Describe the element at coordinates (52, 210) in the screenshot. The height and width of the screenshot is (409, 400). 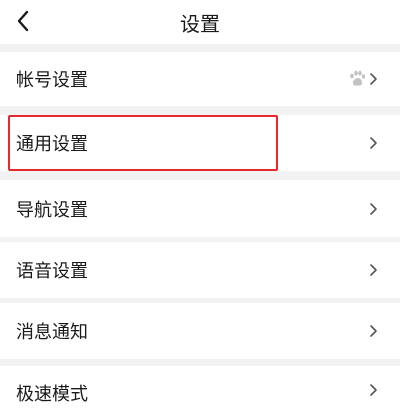
I see `settings-item-label: 导航设置` at that location.